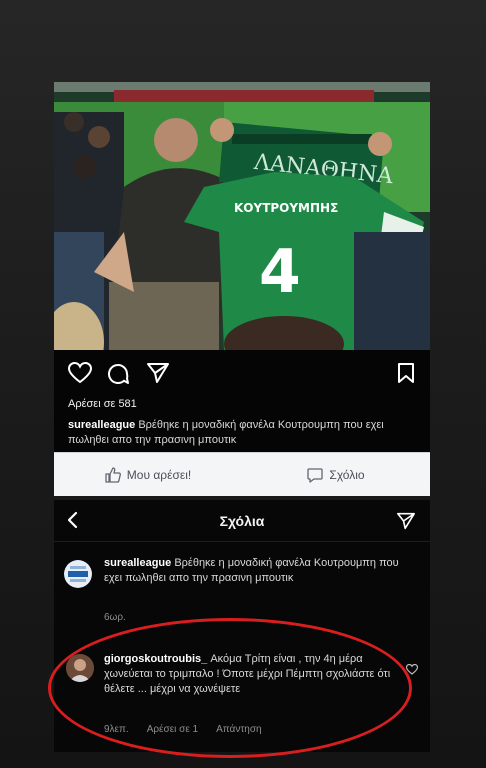 The height and width of the screenshot is (768, 486). I want to click on comment-likes: Αρέσει σε 1, so click(172, 729).